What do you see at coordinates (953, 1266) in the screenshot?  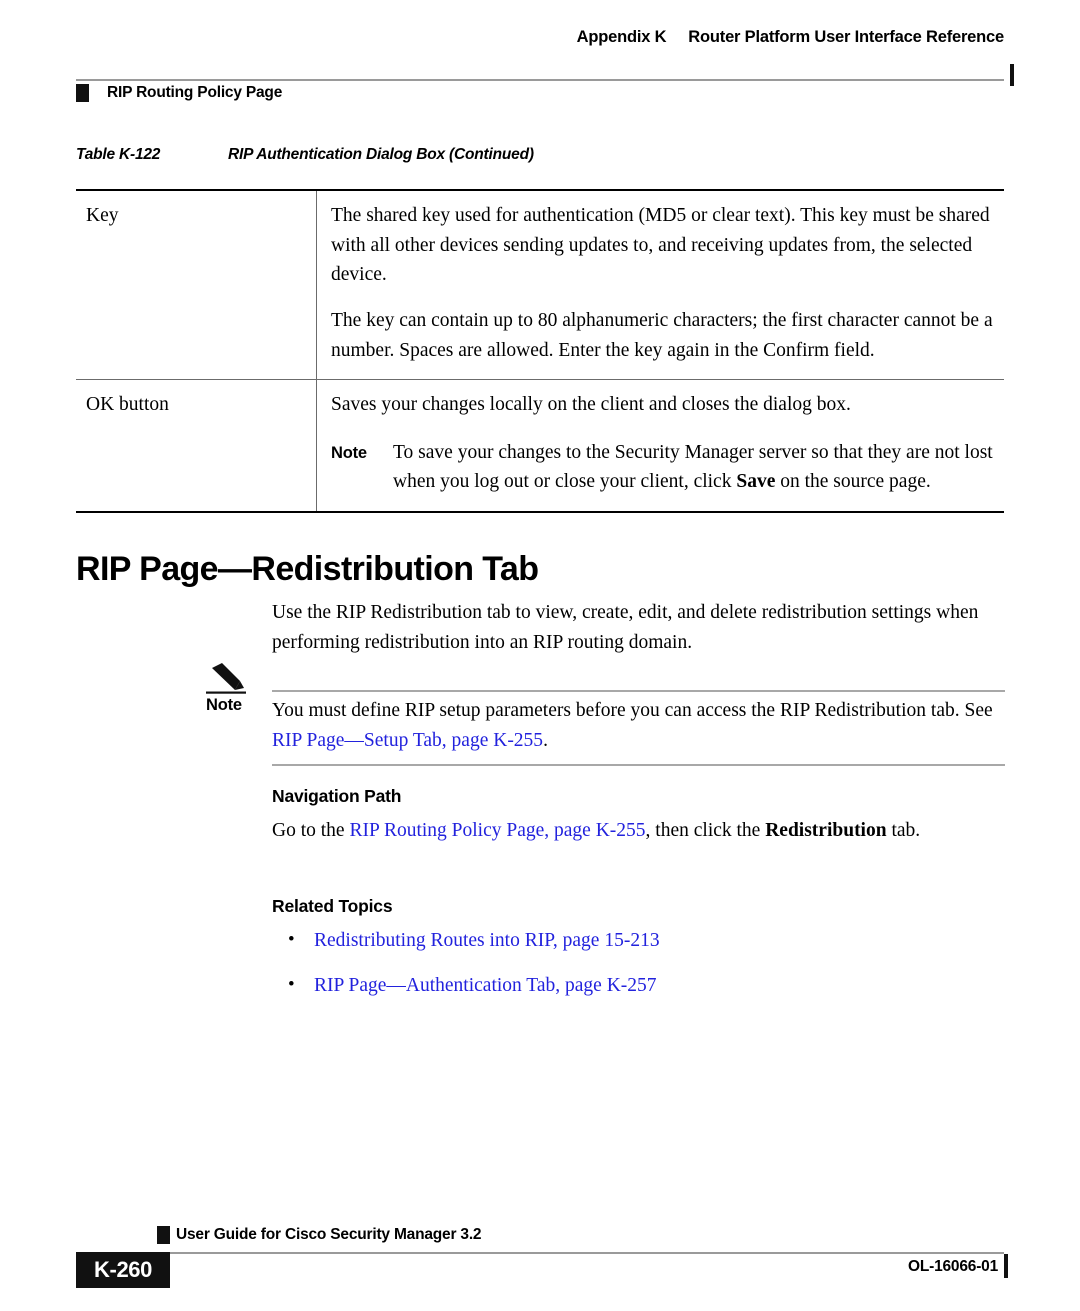 I see `footer-document-id: OL-16066-01` at bounding box center [953, 1266].